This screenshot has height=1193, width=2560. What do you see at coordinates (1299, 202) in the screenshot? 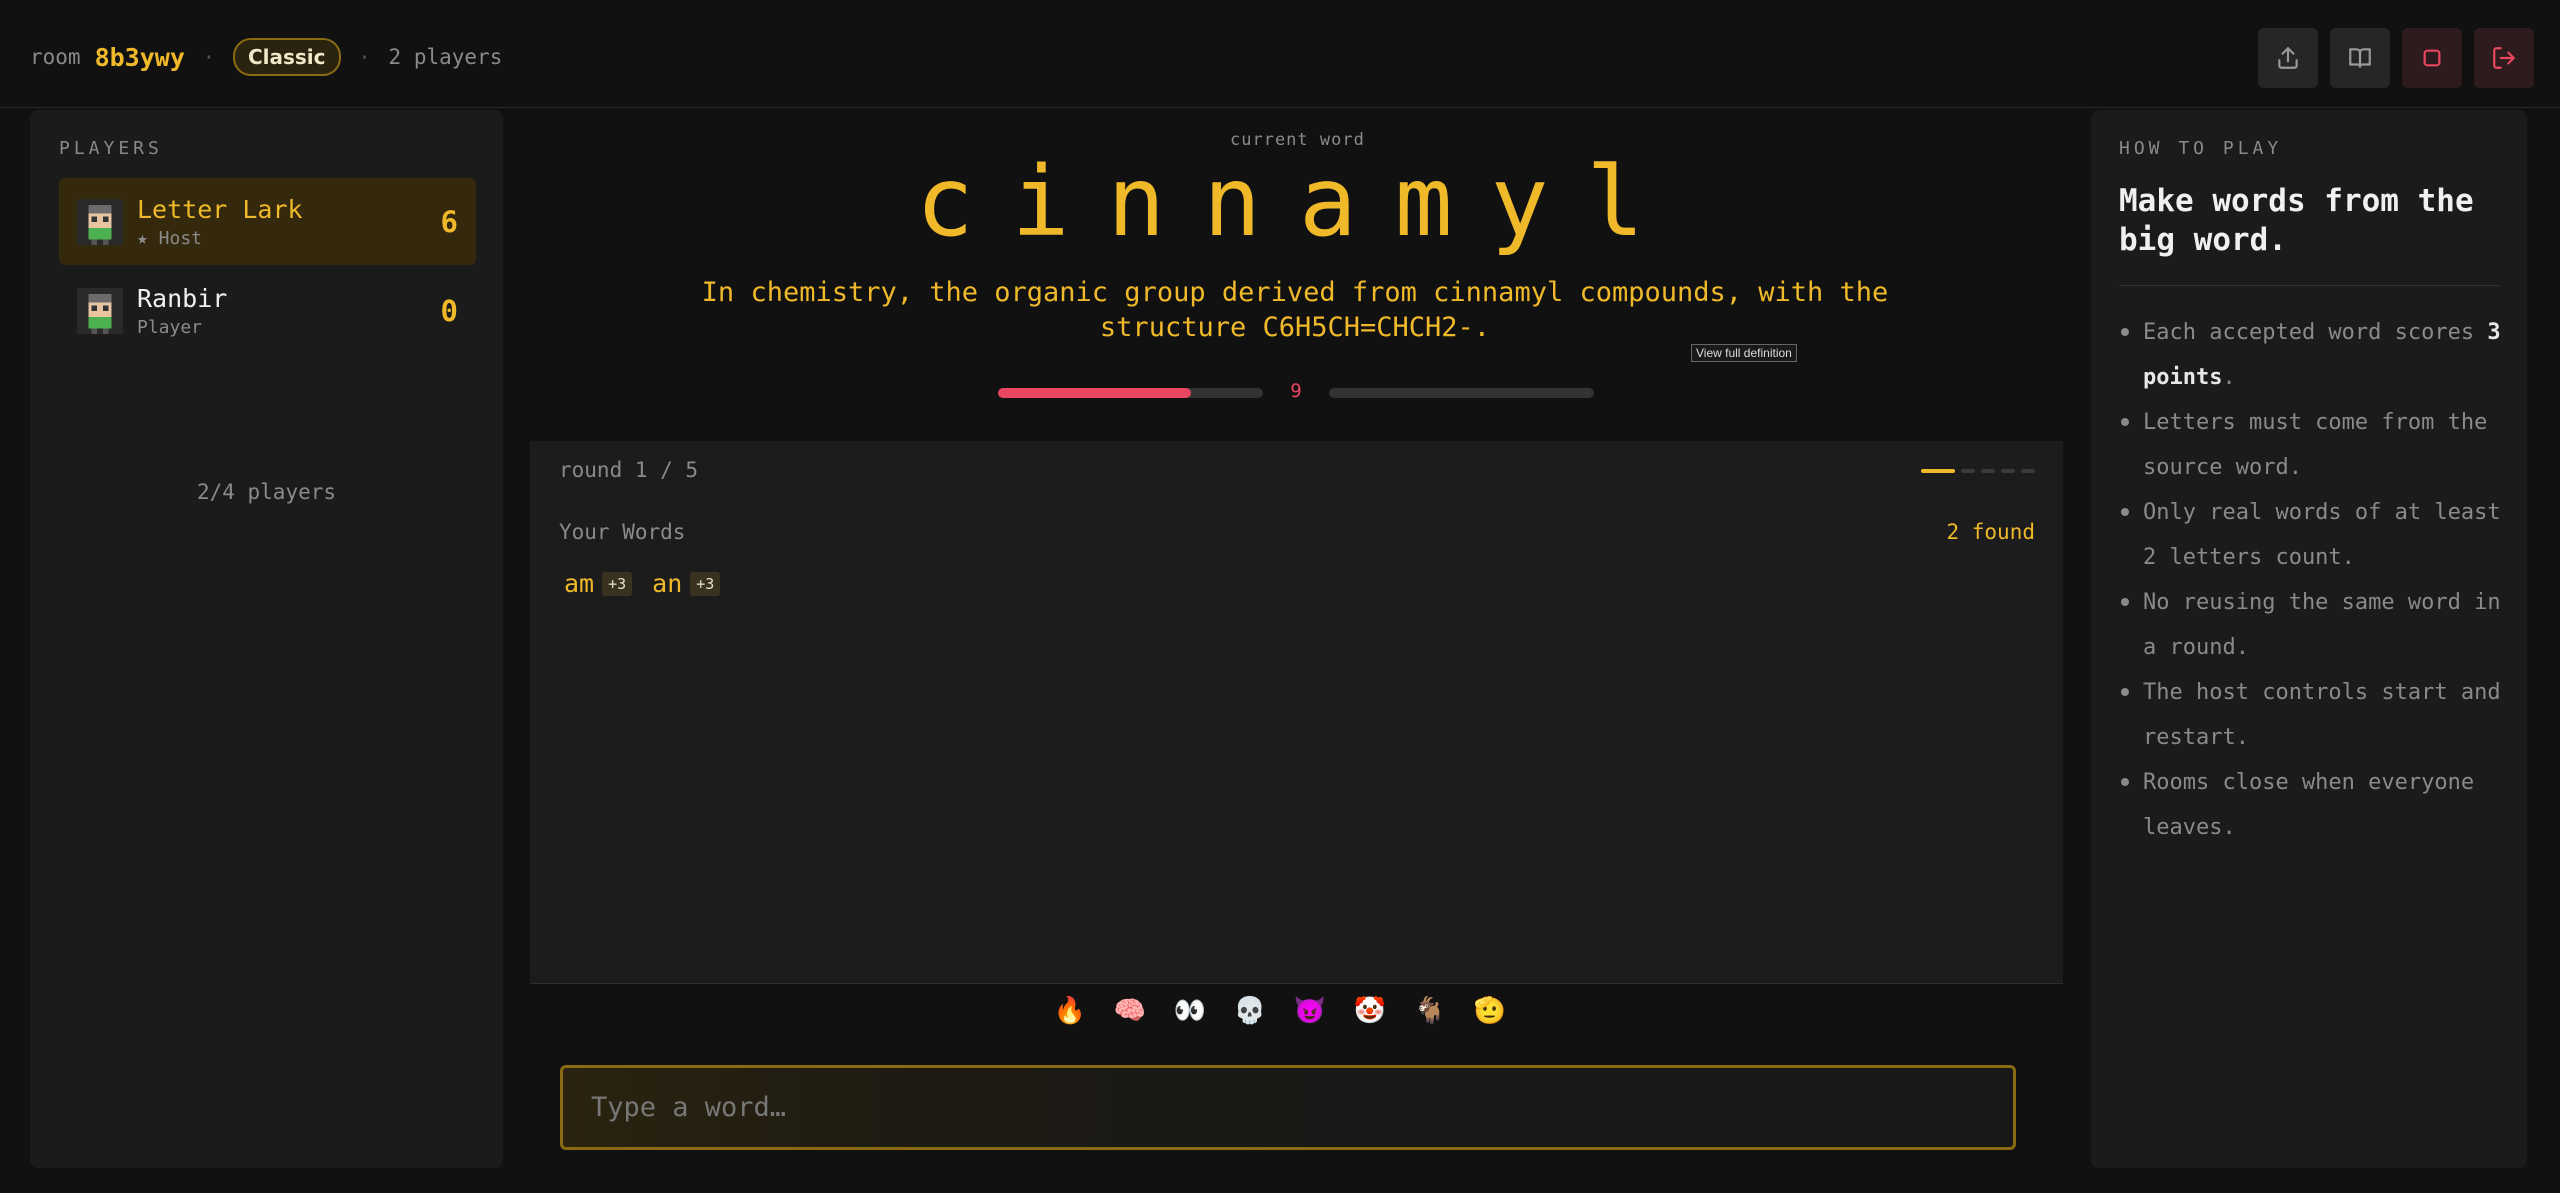
I see `current-word-text: cinnamyl` at bounding box center [1299, 202].